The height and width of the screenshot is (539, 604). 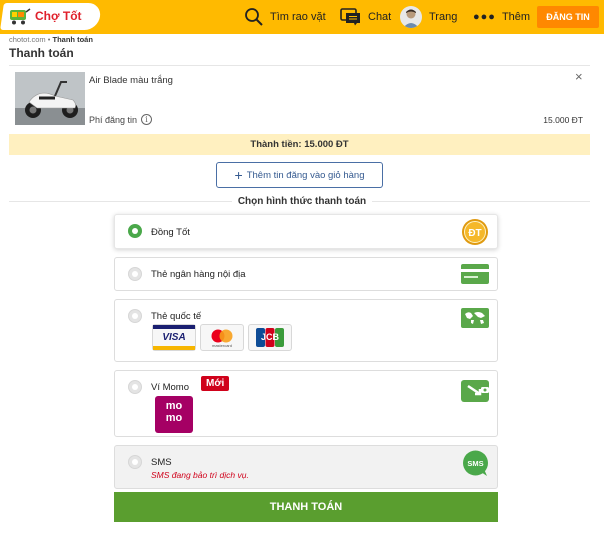 I want to click on avatar, so click(x=411, y=17).